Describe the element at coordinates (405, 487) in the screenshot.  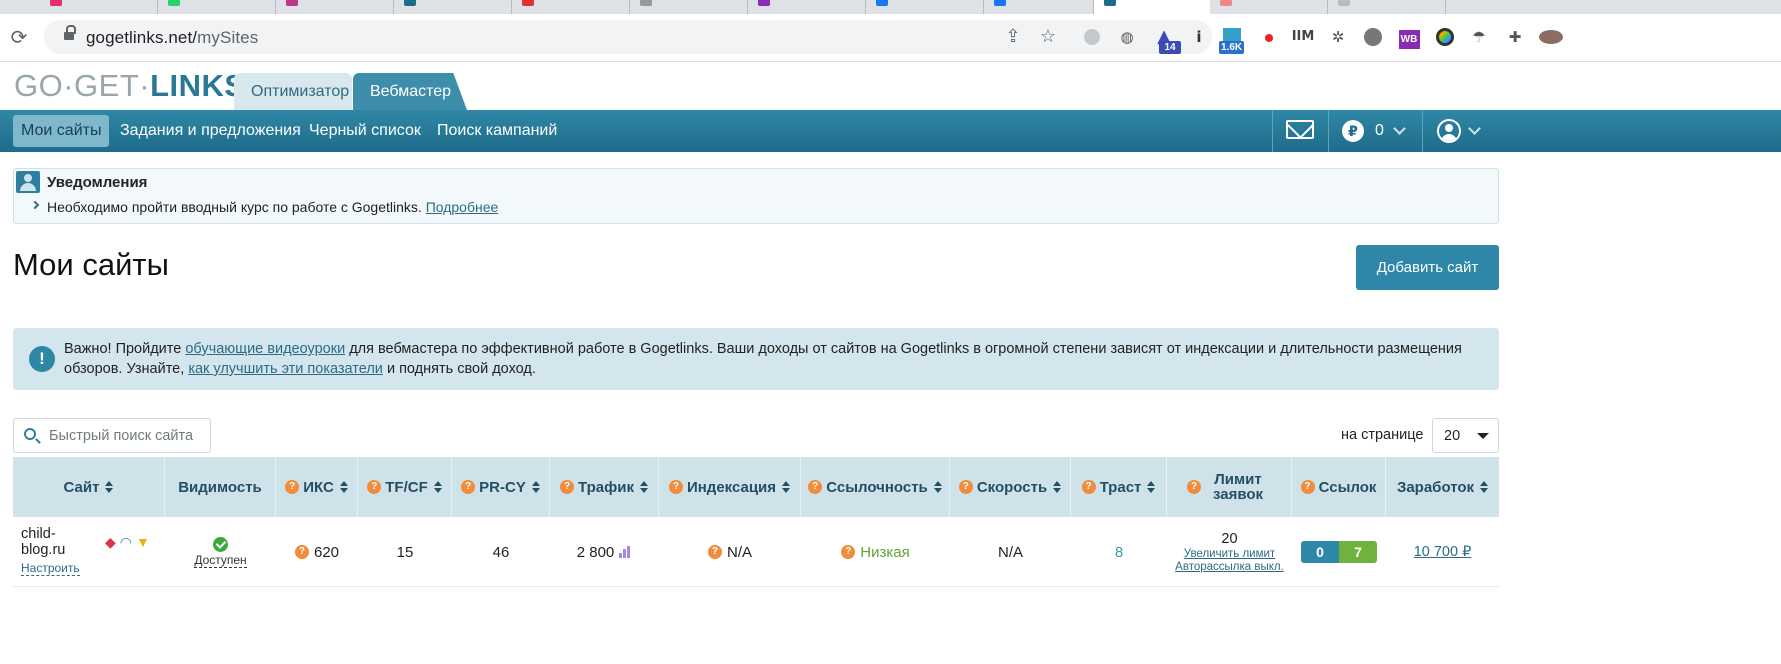
I see `col-tfcf: ? TF/CF` at that location.